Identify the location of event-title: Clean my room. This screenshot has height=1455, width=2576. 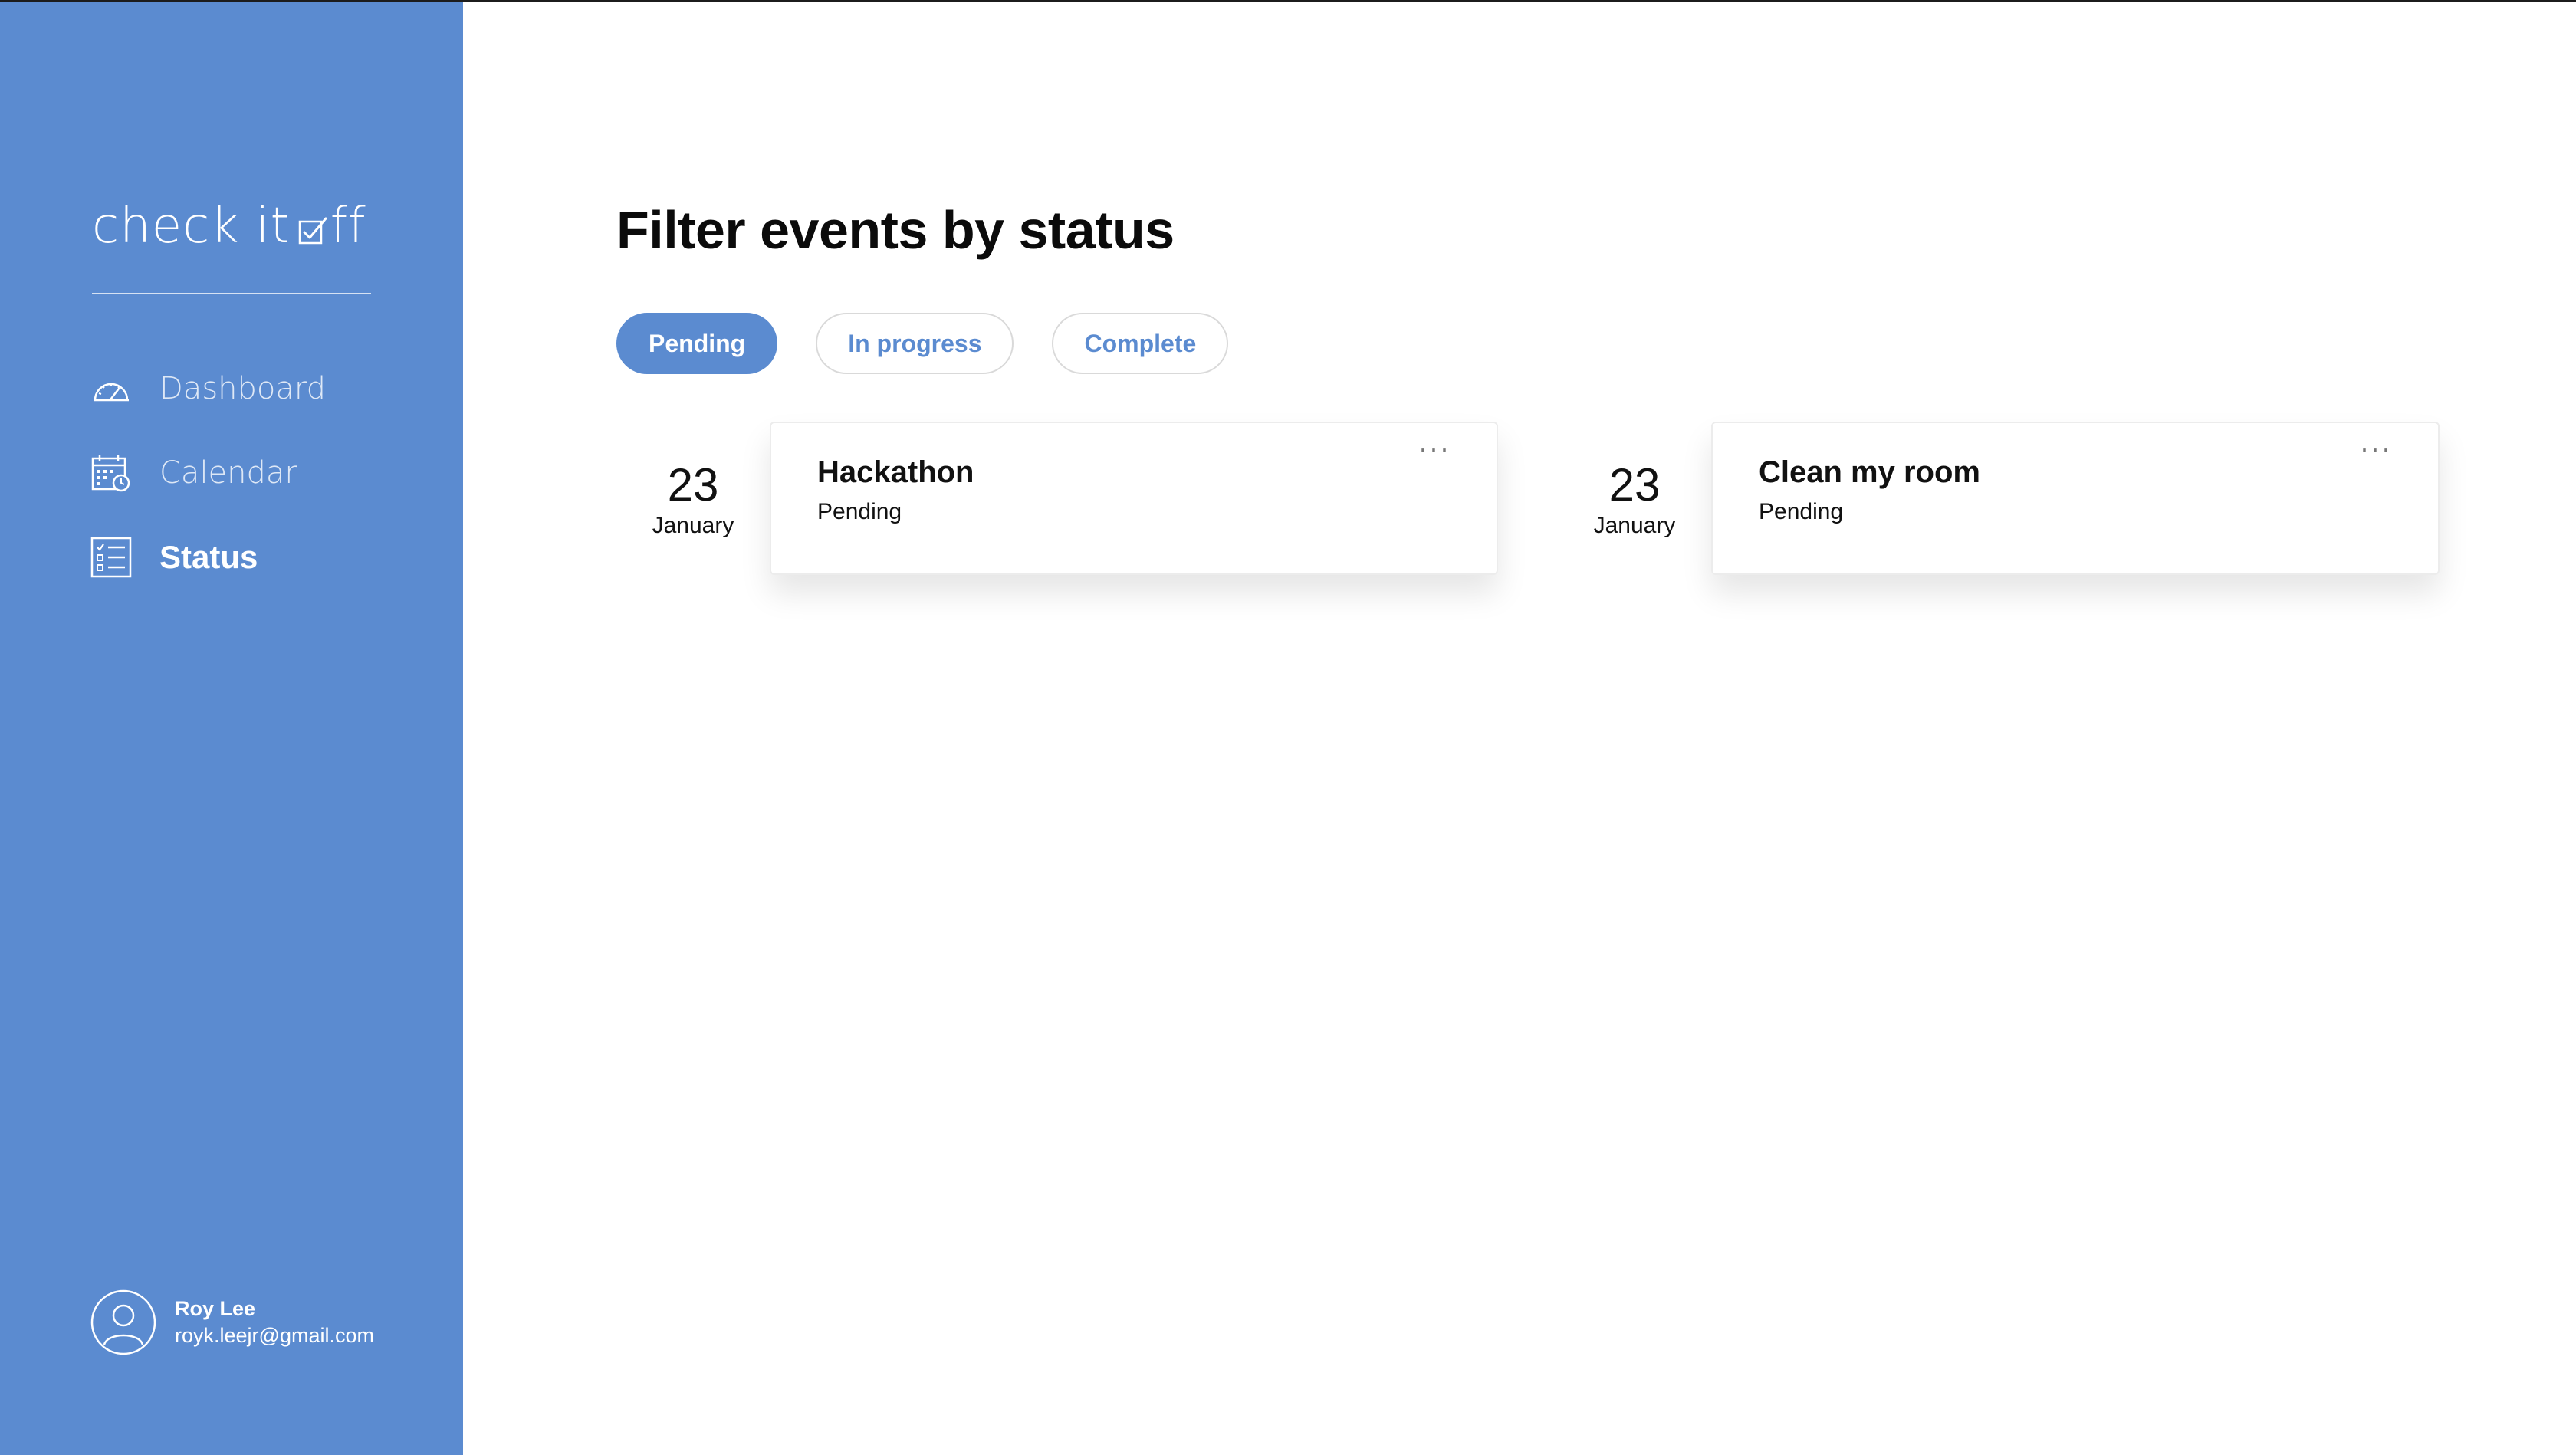
(1870, 472).